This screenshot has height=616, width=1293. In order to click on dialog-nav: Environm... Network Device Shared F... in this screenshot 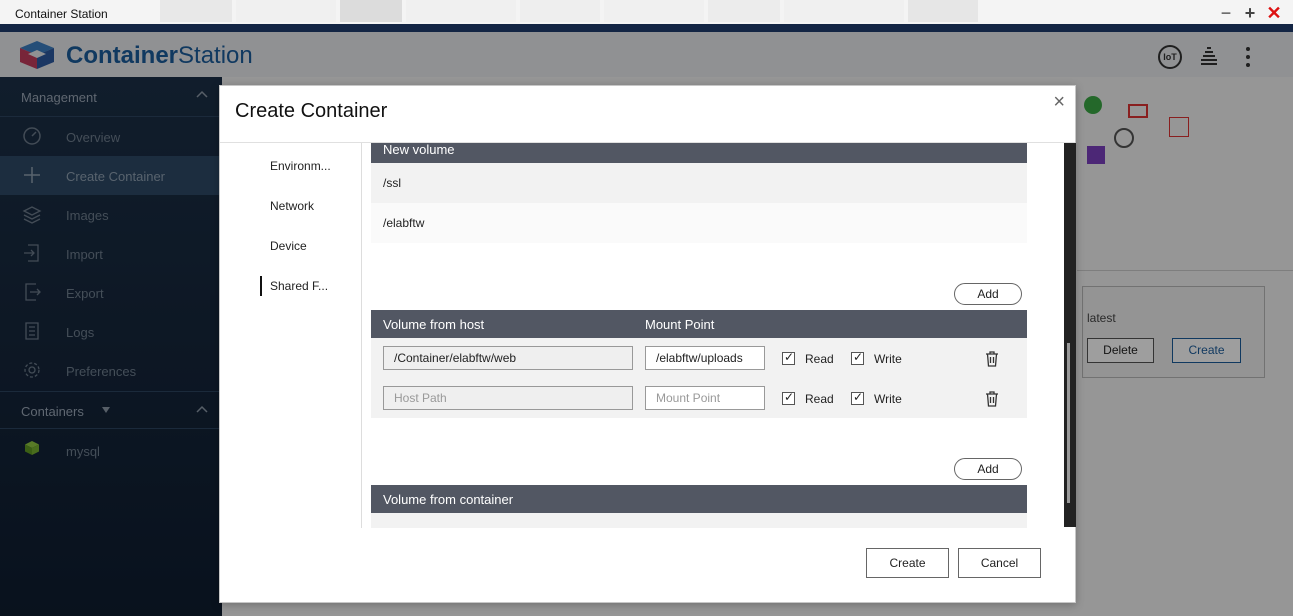, I will do `click(291, 335)`.